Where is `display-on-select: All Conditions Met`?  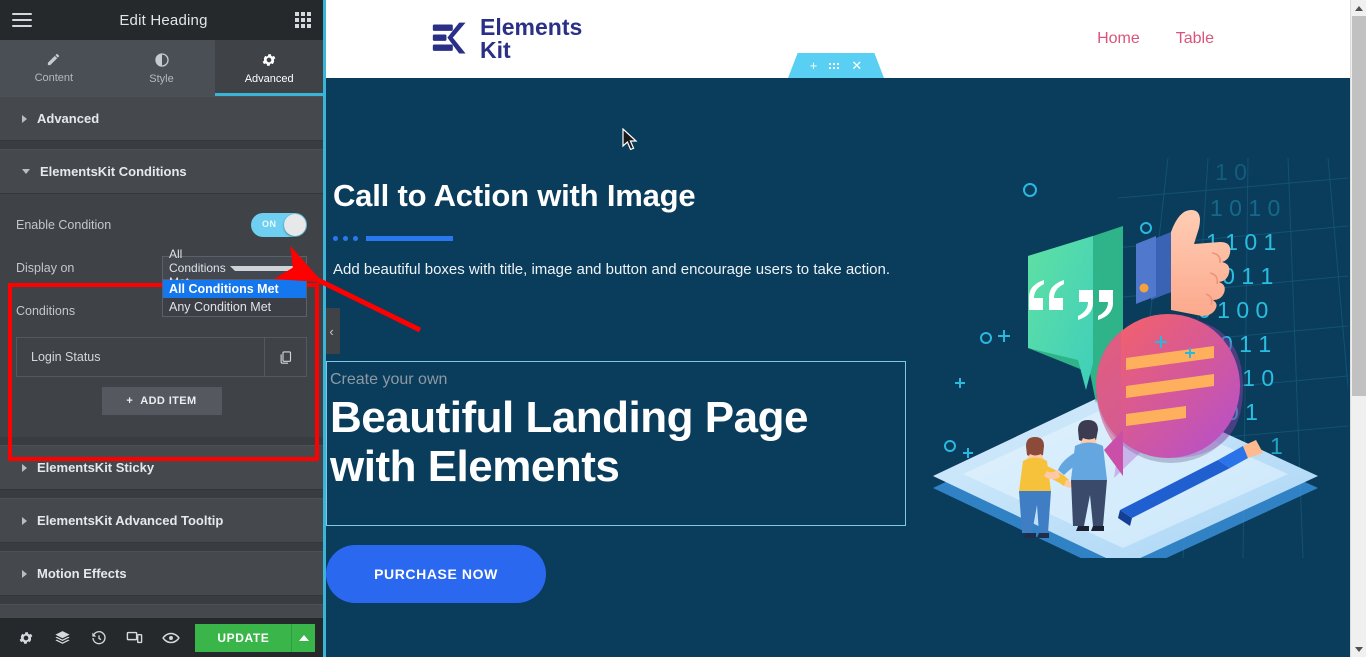
display-on-select: All Conditions Met is located at coordinates (234, 268).